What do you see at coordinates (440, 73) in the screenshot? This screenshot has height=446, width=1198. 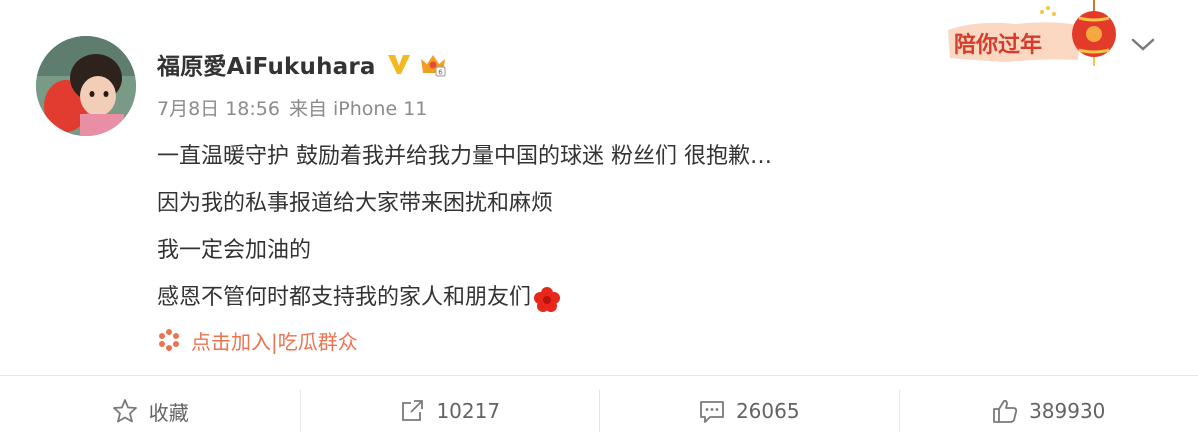 I see `svg-text: 6` at bounding box center [440, 73].